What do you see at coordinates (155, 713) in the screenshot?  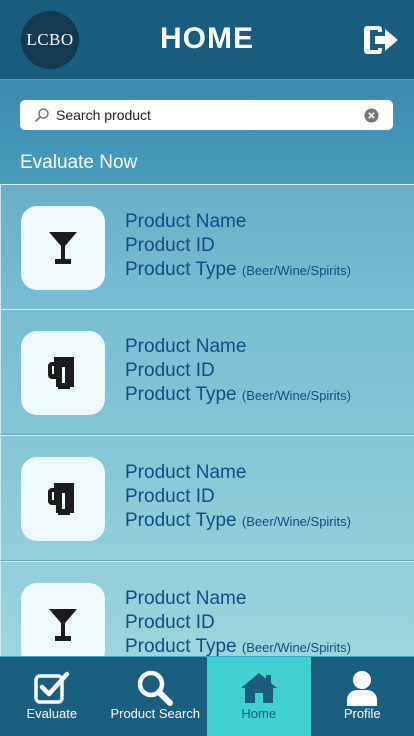 I see `tab-label: Product Search` at bounding box center [155, 713].